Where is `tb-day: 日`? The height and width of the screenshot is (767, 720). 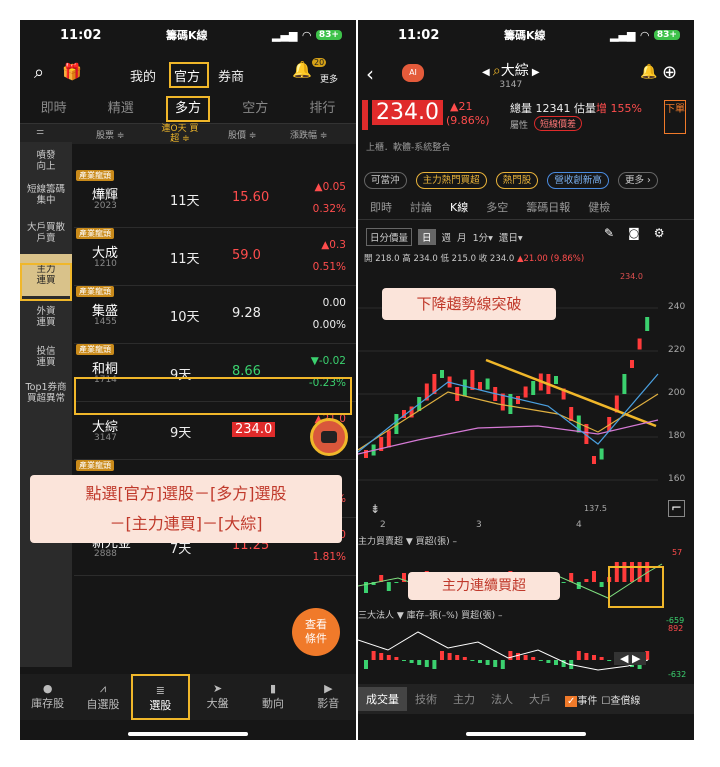
tb-day: 日 is located at coordinates (427, 237).